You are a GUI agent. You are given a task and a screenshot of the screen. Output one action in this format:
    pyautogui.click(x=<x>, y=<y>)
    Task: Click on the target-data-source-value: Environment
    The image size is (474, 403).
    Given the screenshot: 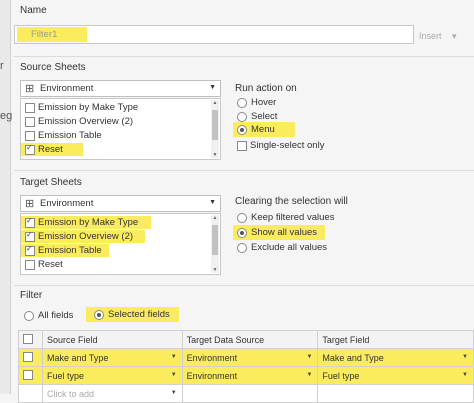 What is the action you would take?
    pyautogui.click(x=212, y=357)
    